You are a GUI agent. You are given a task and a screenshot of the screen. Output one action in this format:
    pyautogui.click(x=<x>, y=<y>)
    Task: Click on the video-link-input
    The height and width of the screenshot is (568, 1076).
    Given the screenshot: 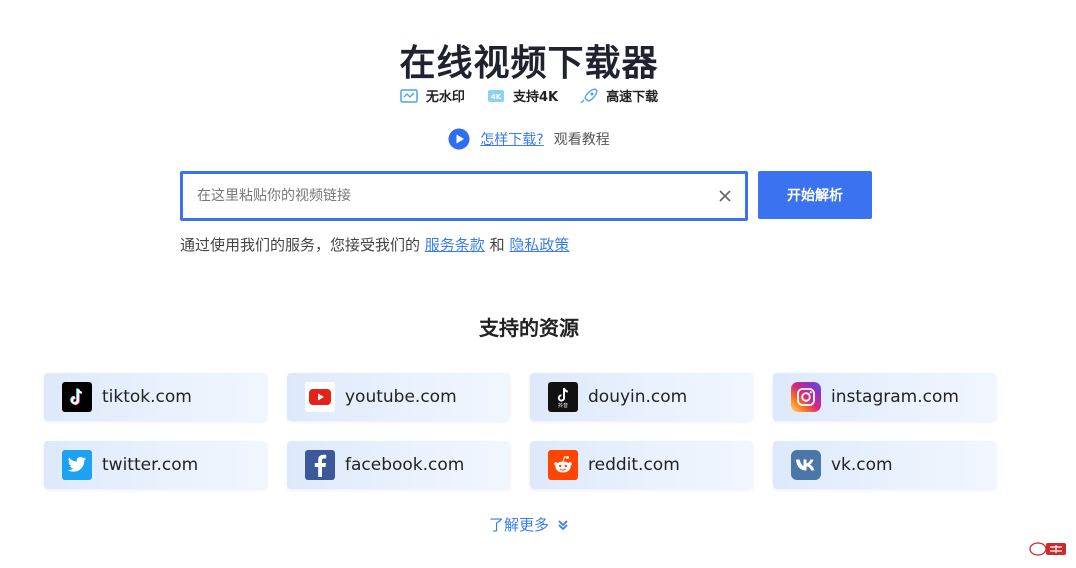 What is the action you would take?
    pyautogui.click(x=444, y=196)
    